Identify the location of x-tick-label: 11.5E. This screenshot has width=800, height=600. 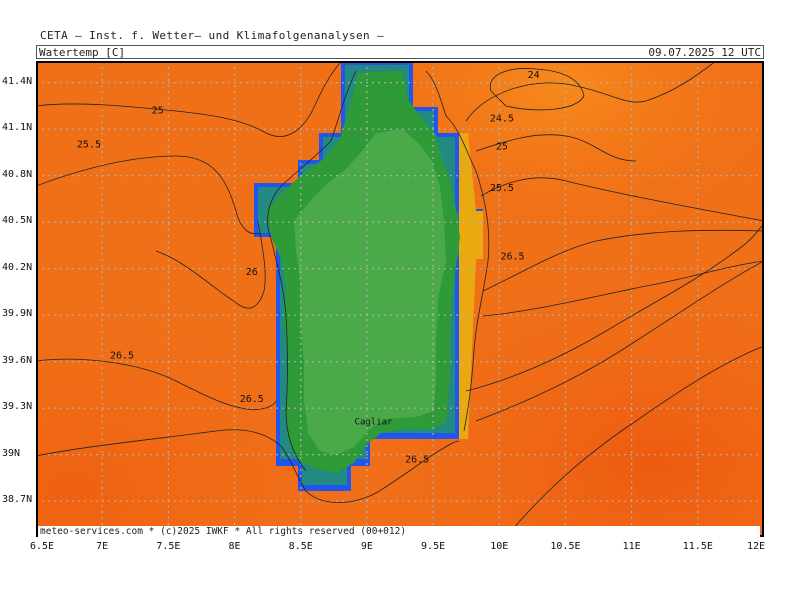
(697, 546).